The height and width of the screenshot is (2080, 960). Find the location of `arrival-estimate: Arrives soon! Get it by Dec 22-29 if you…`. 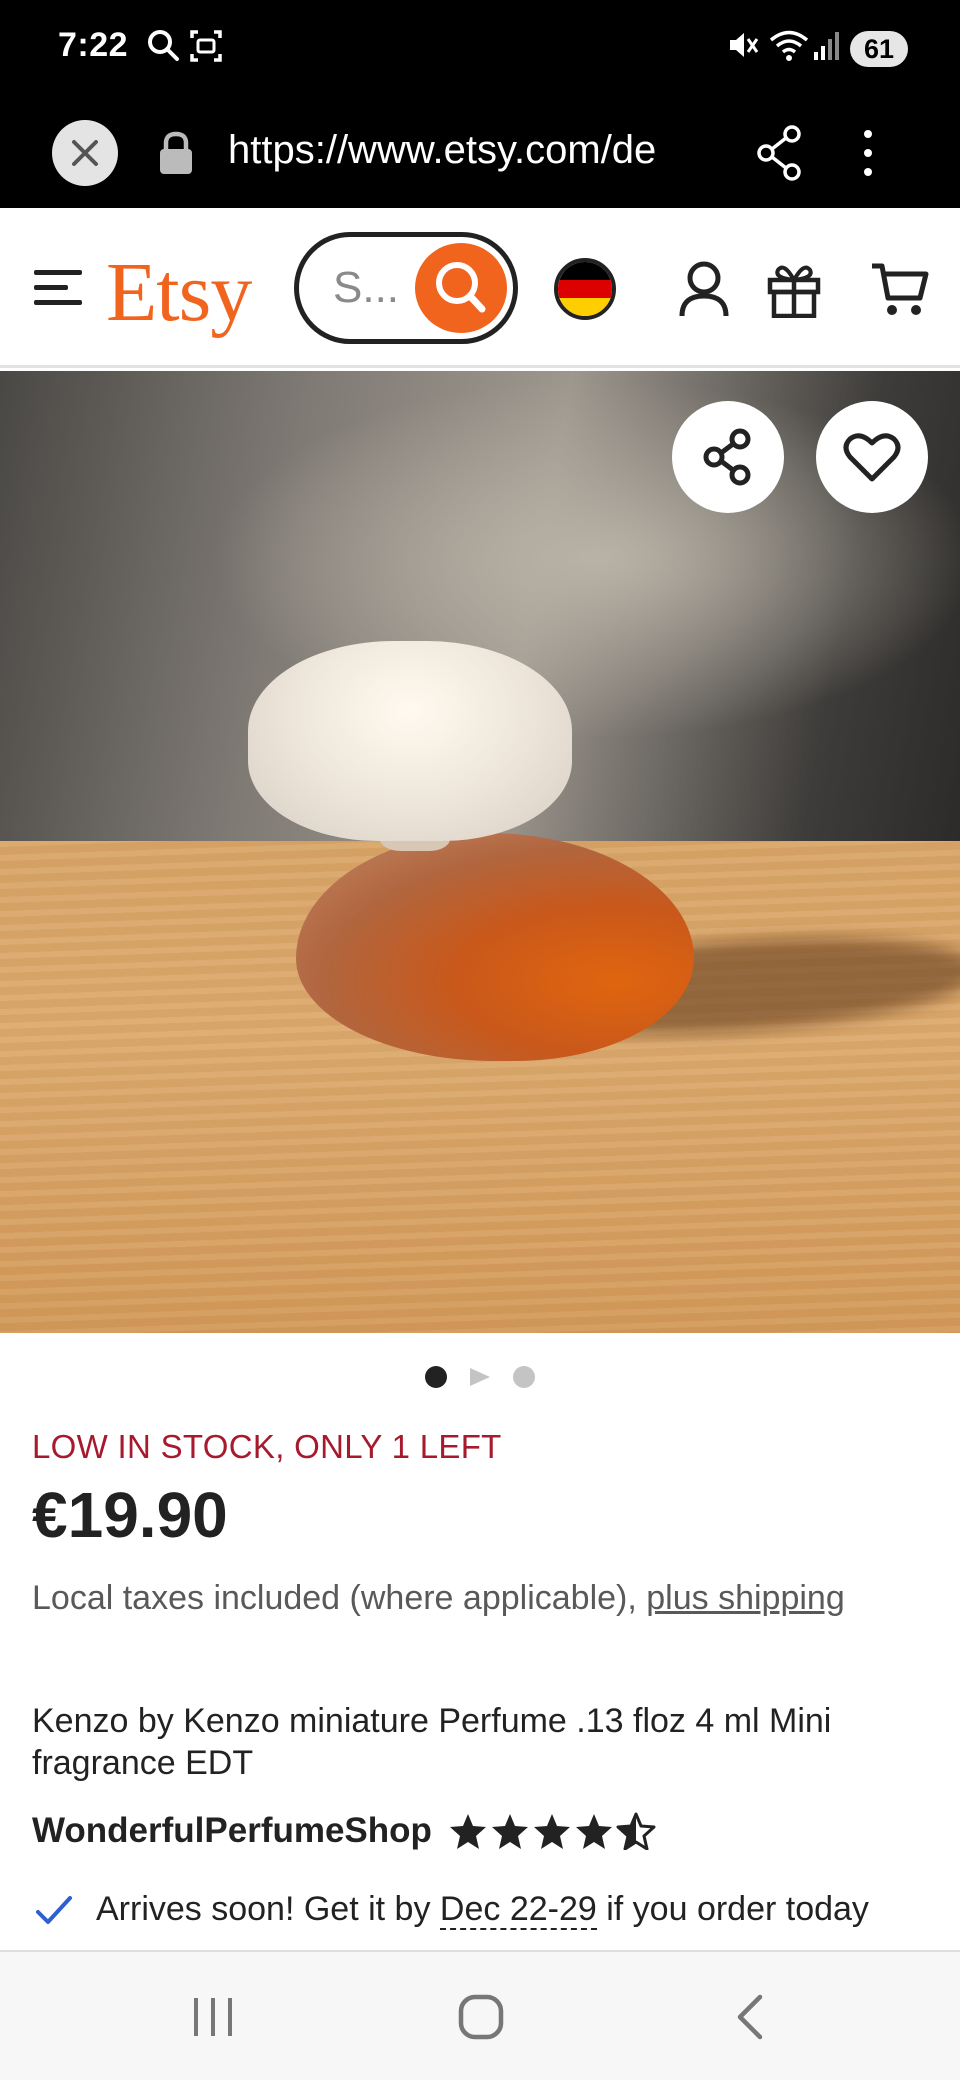

arrival-estimate: Arrives soon! Get it by Dec 22-29 if you… is located at coordinates (482, 1920).